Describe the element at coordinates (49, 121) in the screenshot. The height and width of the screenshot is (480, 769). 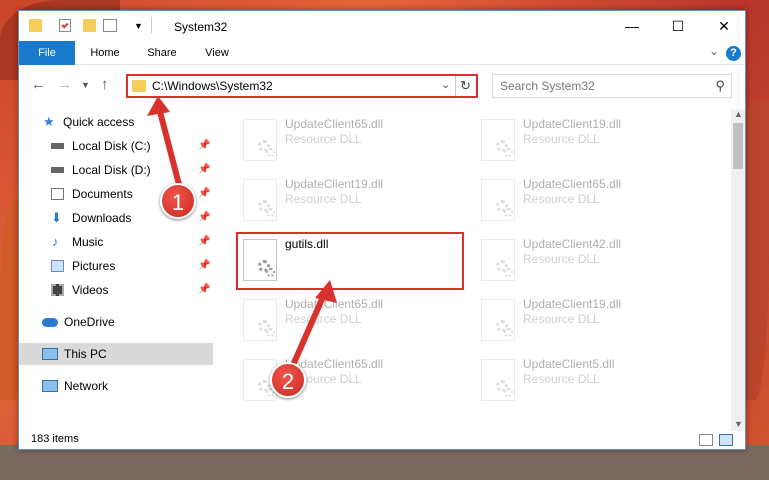
I see `star-icon: ★` at that location.